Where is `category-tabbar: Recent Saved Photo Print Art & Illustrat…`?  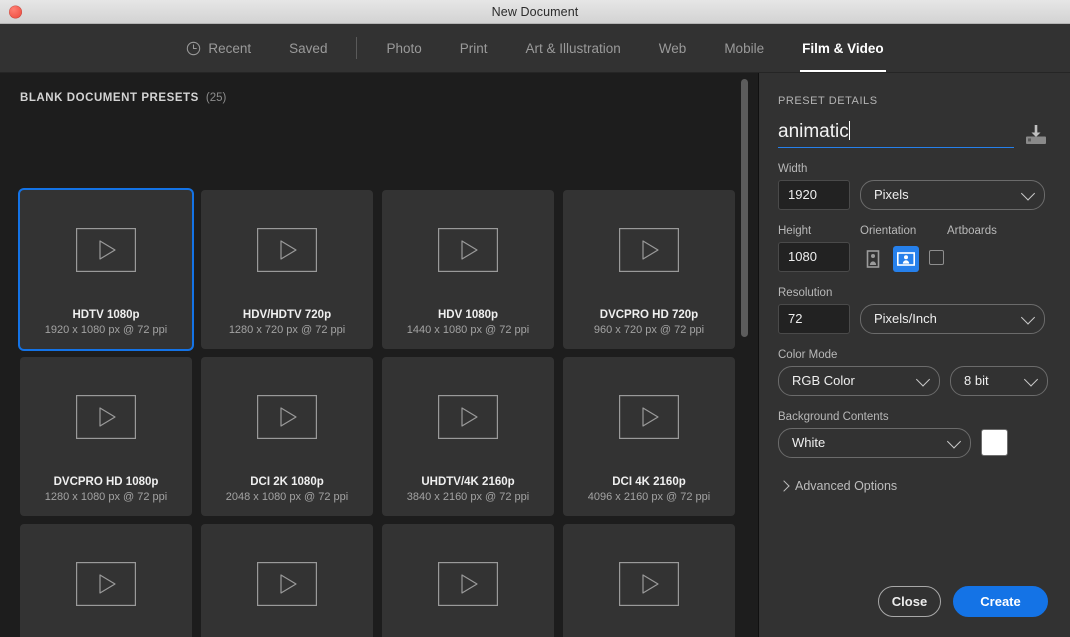 category-tabbar: Recent Saved Photo Print Art & Illustrat… is located at coordinates (535, 48).